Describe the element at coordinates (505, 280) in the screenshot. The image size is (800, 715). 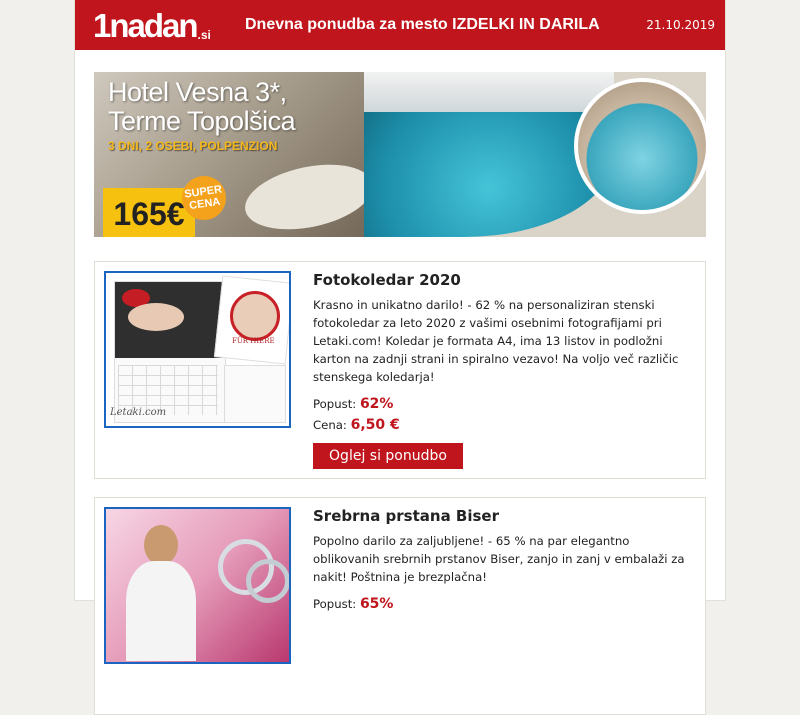
I see `offer-title: Fotokoledar 2020` at that location.